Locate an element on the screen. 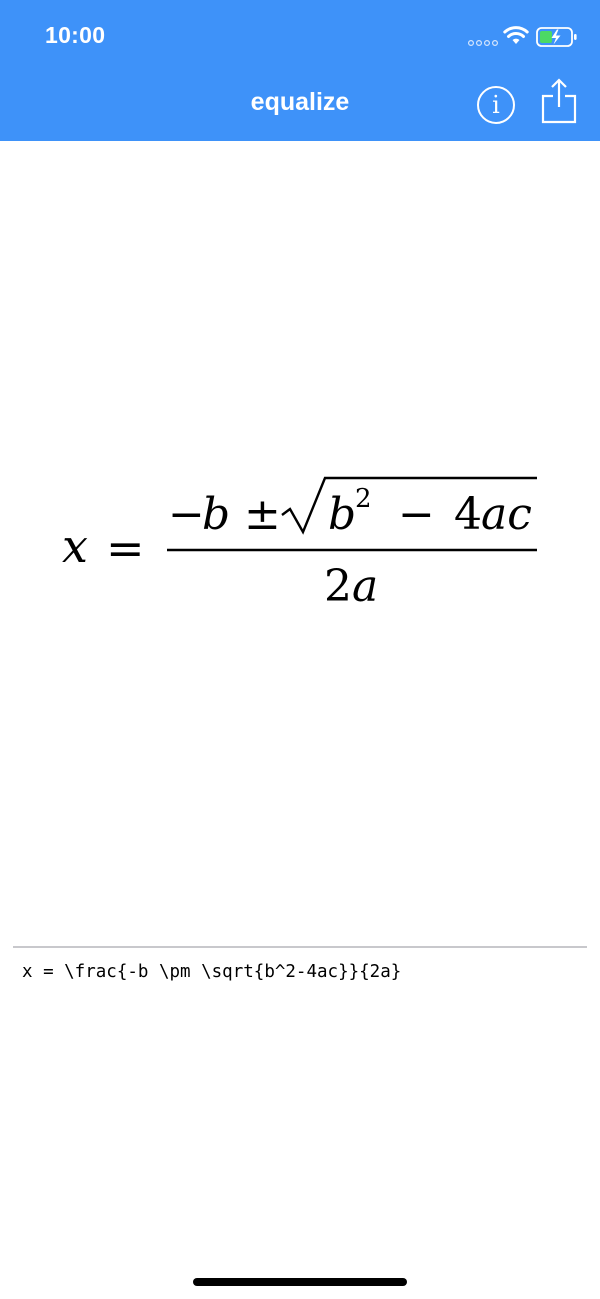 This screenshot has height=1299, width=600. formula-plus-minus: ± is located at coordinates (262, 514).